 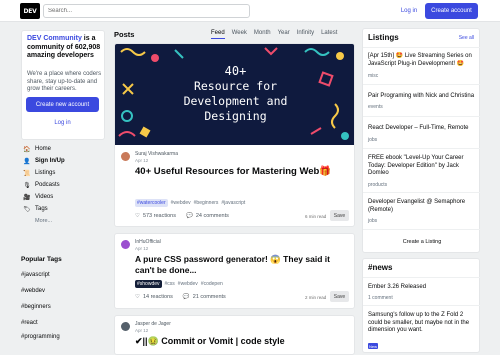 What do you see at coordinates (29, 323) in the screenshot?
I see `tag-link: #react` at bounding box center [29, 323].